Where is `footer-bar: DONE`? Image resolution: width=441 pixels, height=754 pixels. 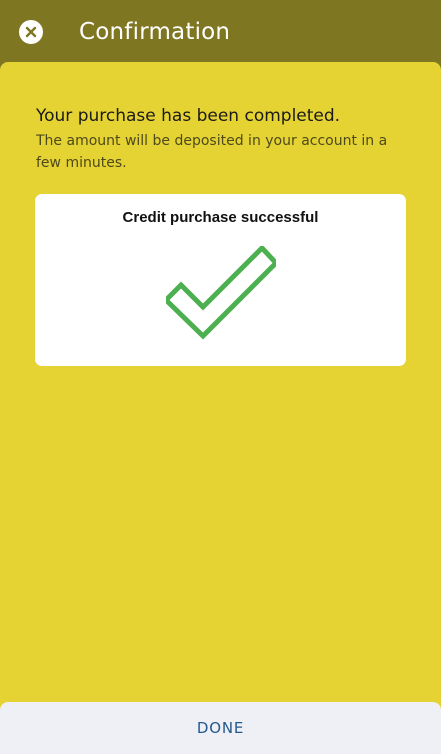
footer-bar: DONE is located at coordinates (220, 728).